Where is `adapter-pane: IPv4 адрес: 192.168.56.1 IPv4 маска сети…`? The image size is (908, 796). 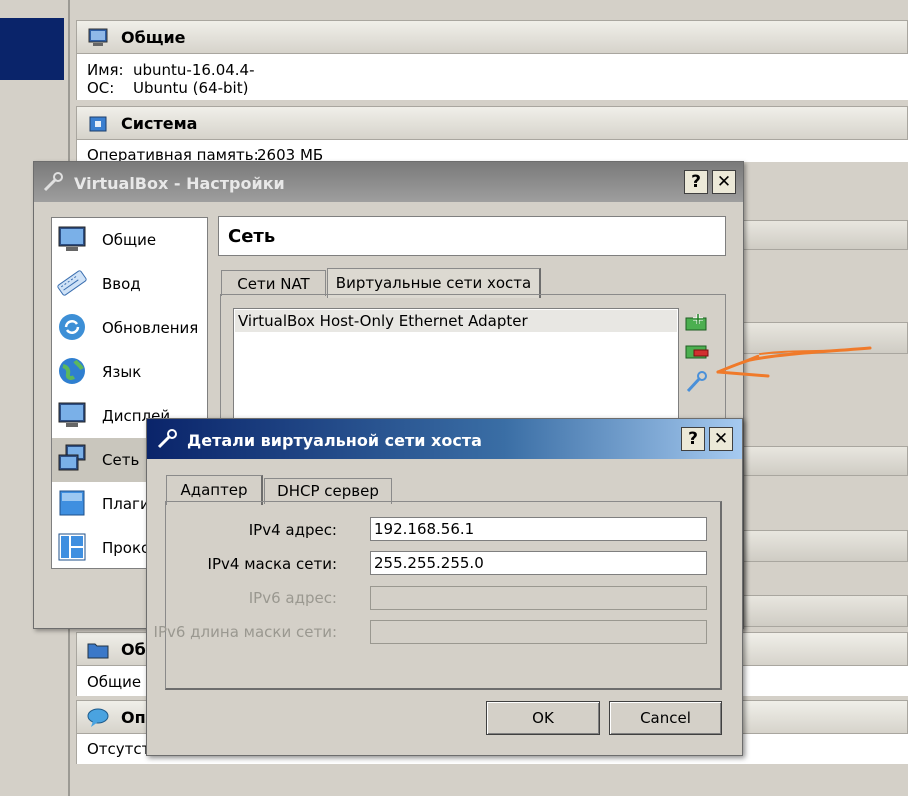
adapter-pane: IPv4 адрес: 192.168.56.1 IPv4 маска сети… is located at coordinates (438, 595).